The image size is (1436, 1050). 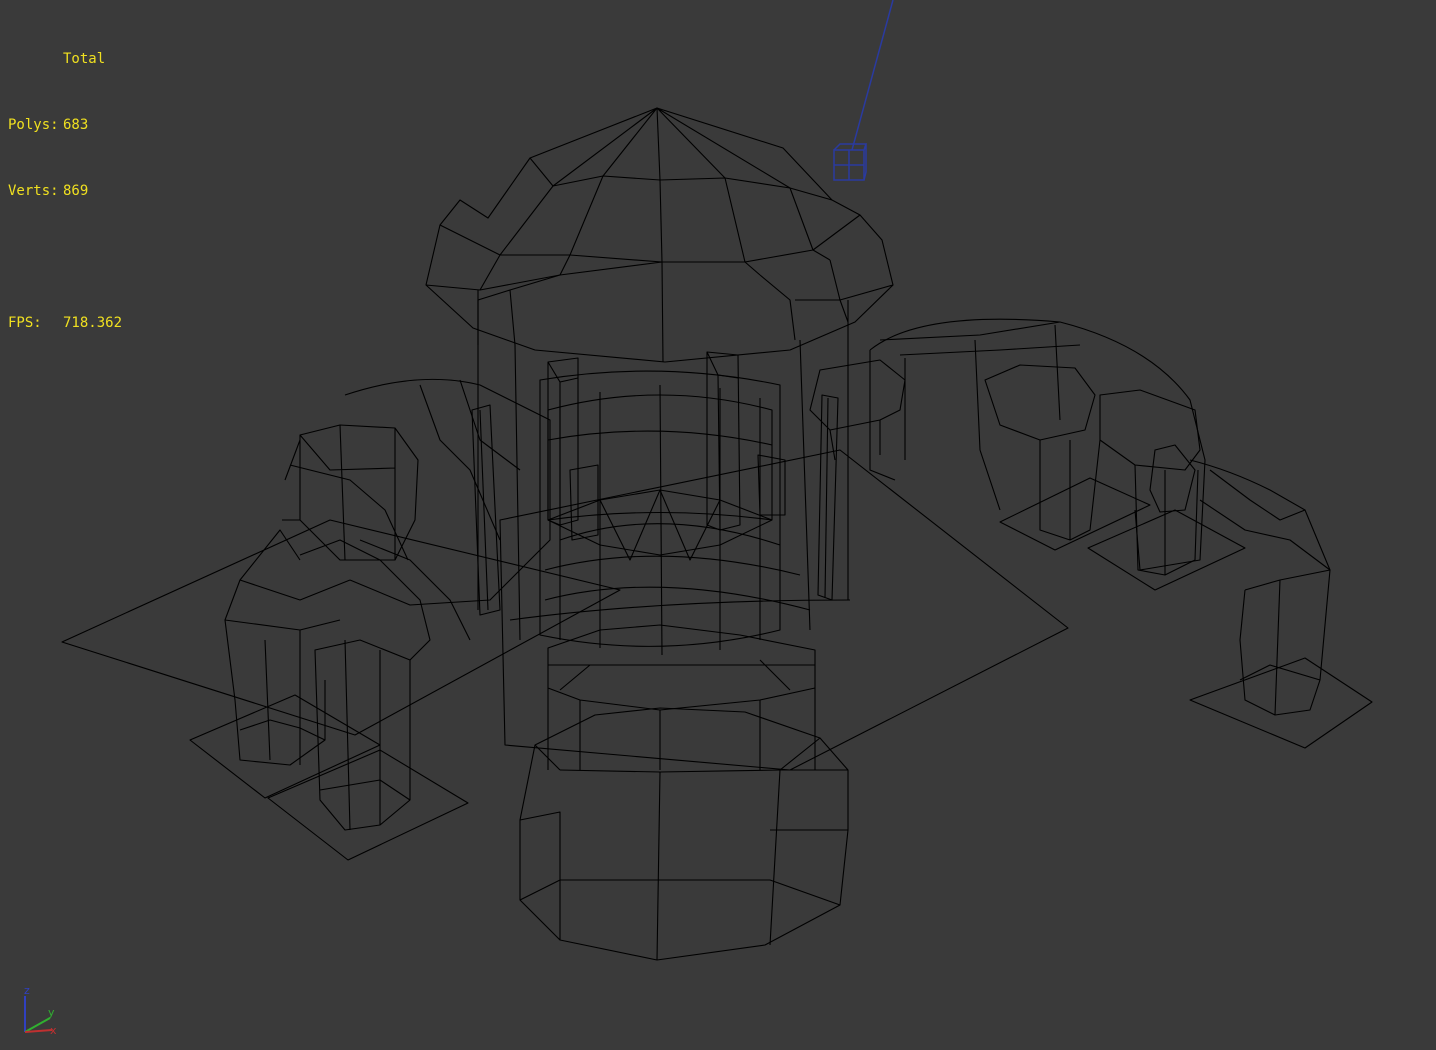 I want to click on lower-base-drum, so click(x=684, y=792).